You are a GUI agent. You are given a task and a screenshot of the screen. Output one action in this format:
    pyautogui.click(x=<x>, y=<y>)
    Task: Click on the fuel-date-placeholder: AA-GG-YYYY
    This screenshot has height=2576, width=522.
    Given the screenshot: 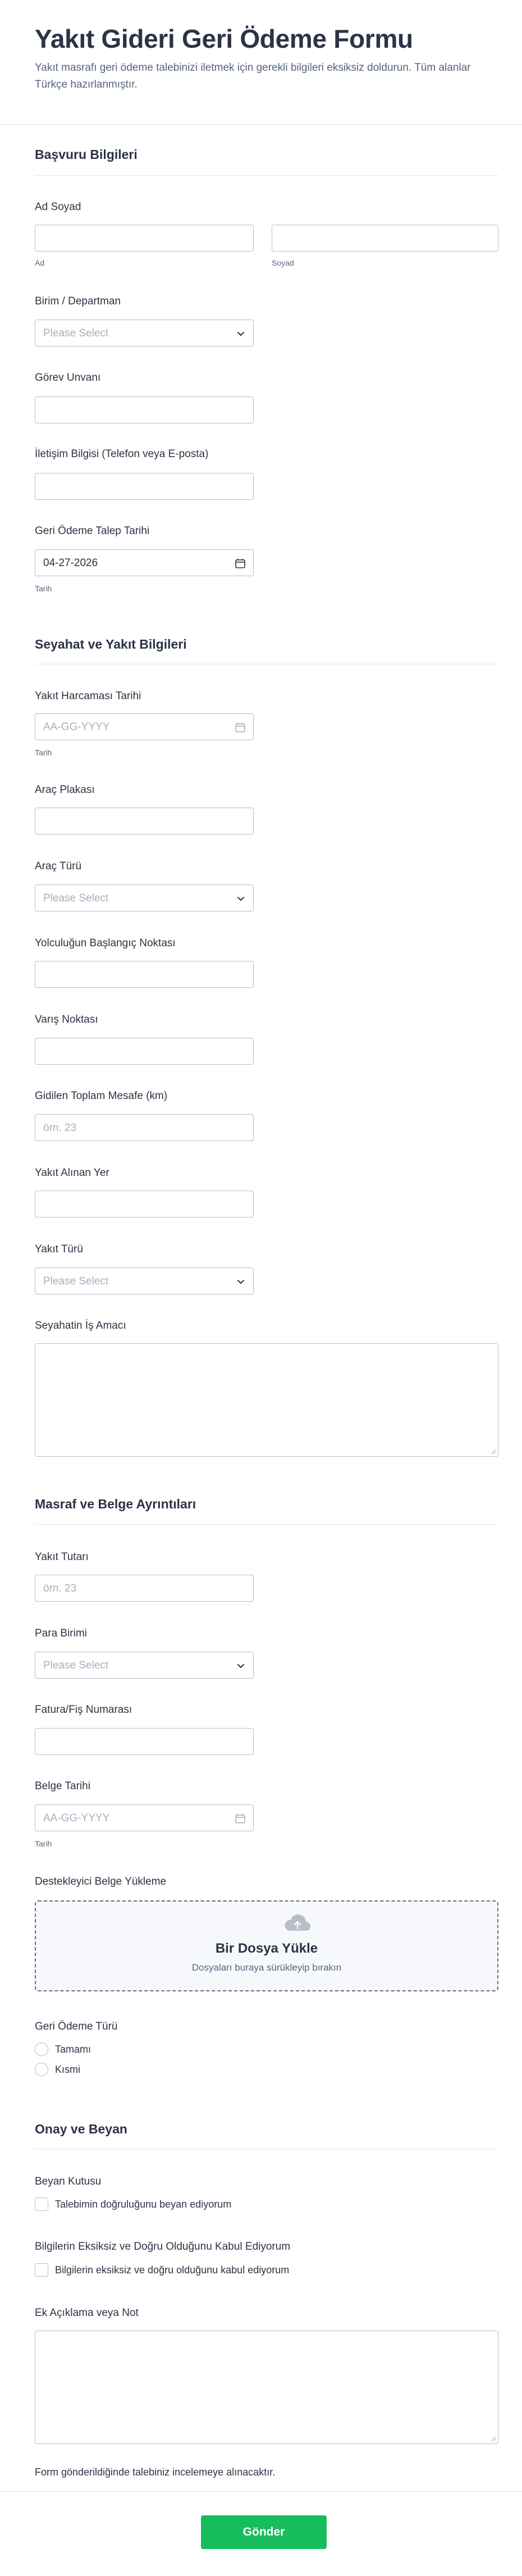 What is the action you would take?
    pyautogui.click(x=76, y=727)
    